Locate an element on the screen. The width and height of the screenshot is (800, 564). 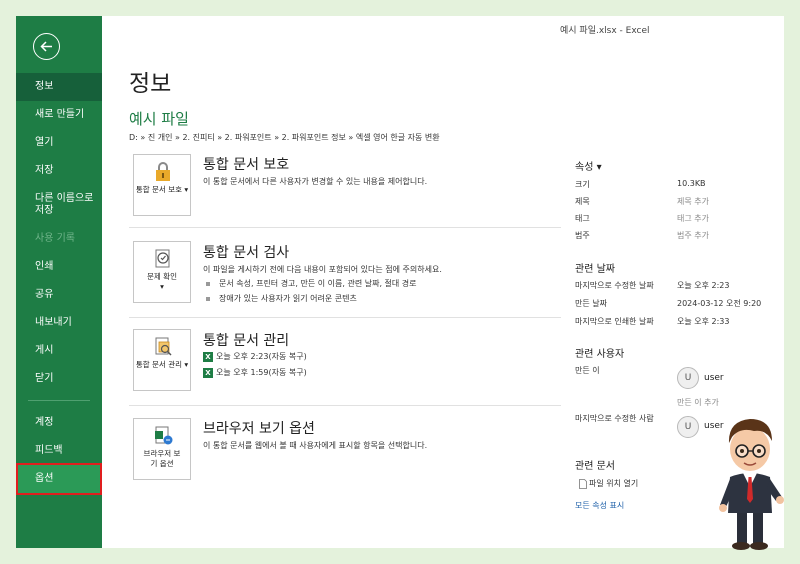
dates-header: 관련 날짜 is located at coordinates (595, 269).